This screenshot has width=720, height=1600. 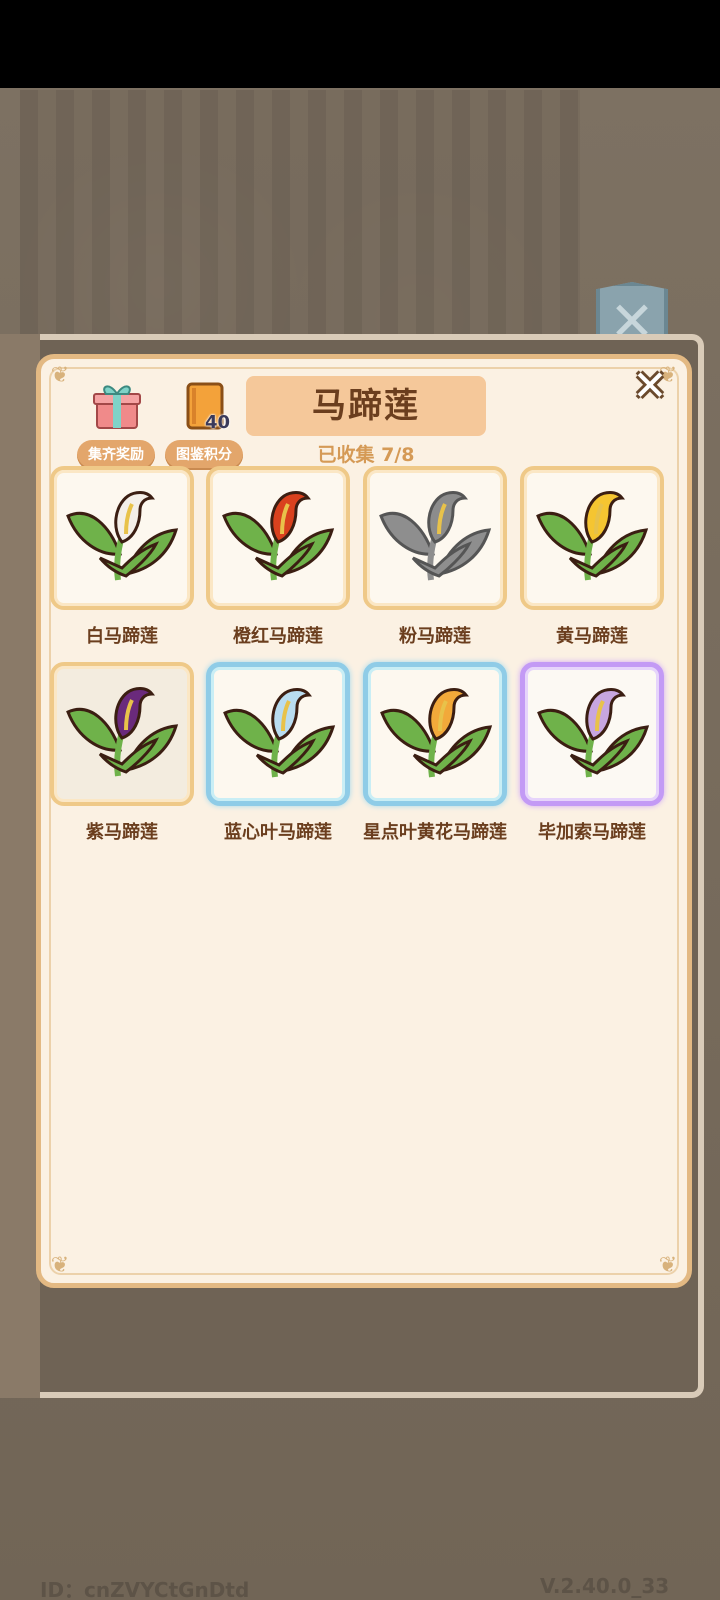 What do you see at coordinates (366, 406) in the screenshot?
I see `page-title: 马蹄莲` at bounding box center [366, 406].